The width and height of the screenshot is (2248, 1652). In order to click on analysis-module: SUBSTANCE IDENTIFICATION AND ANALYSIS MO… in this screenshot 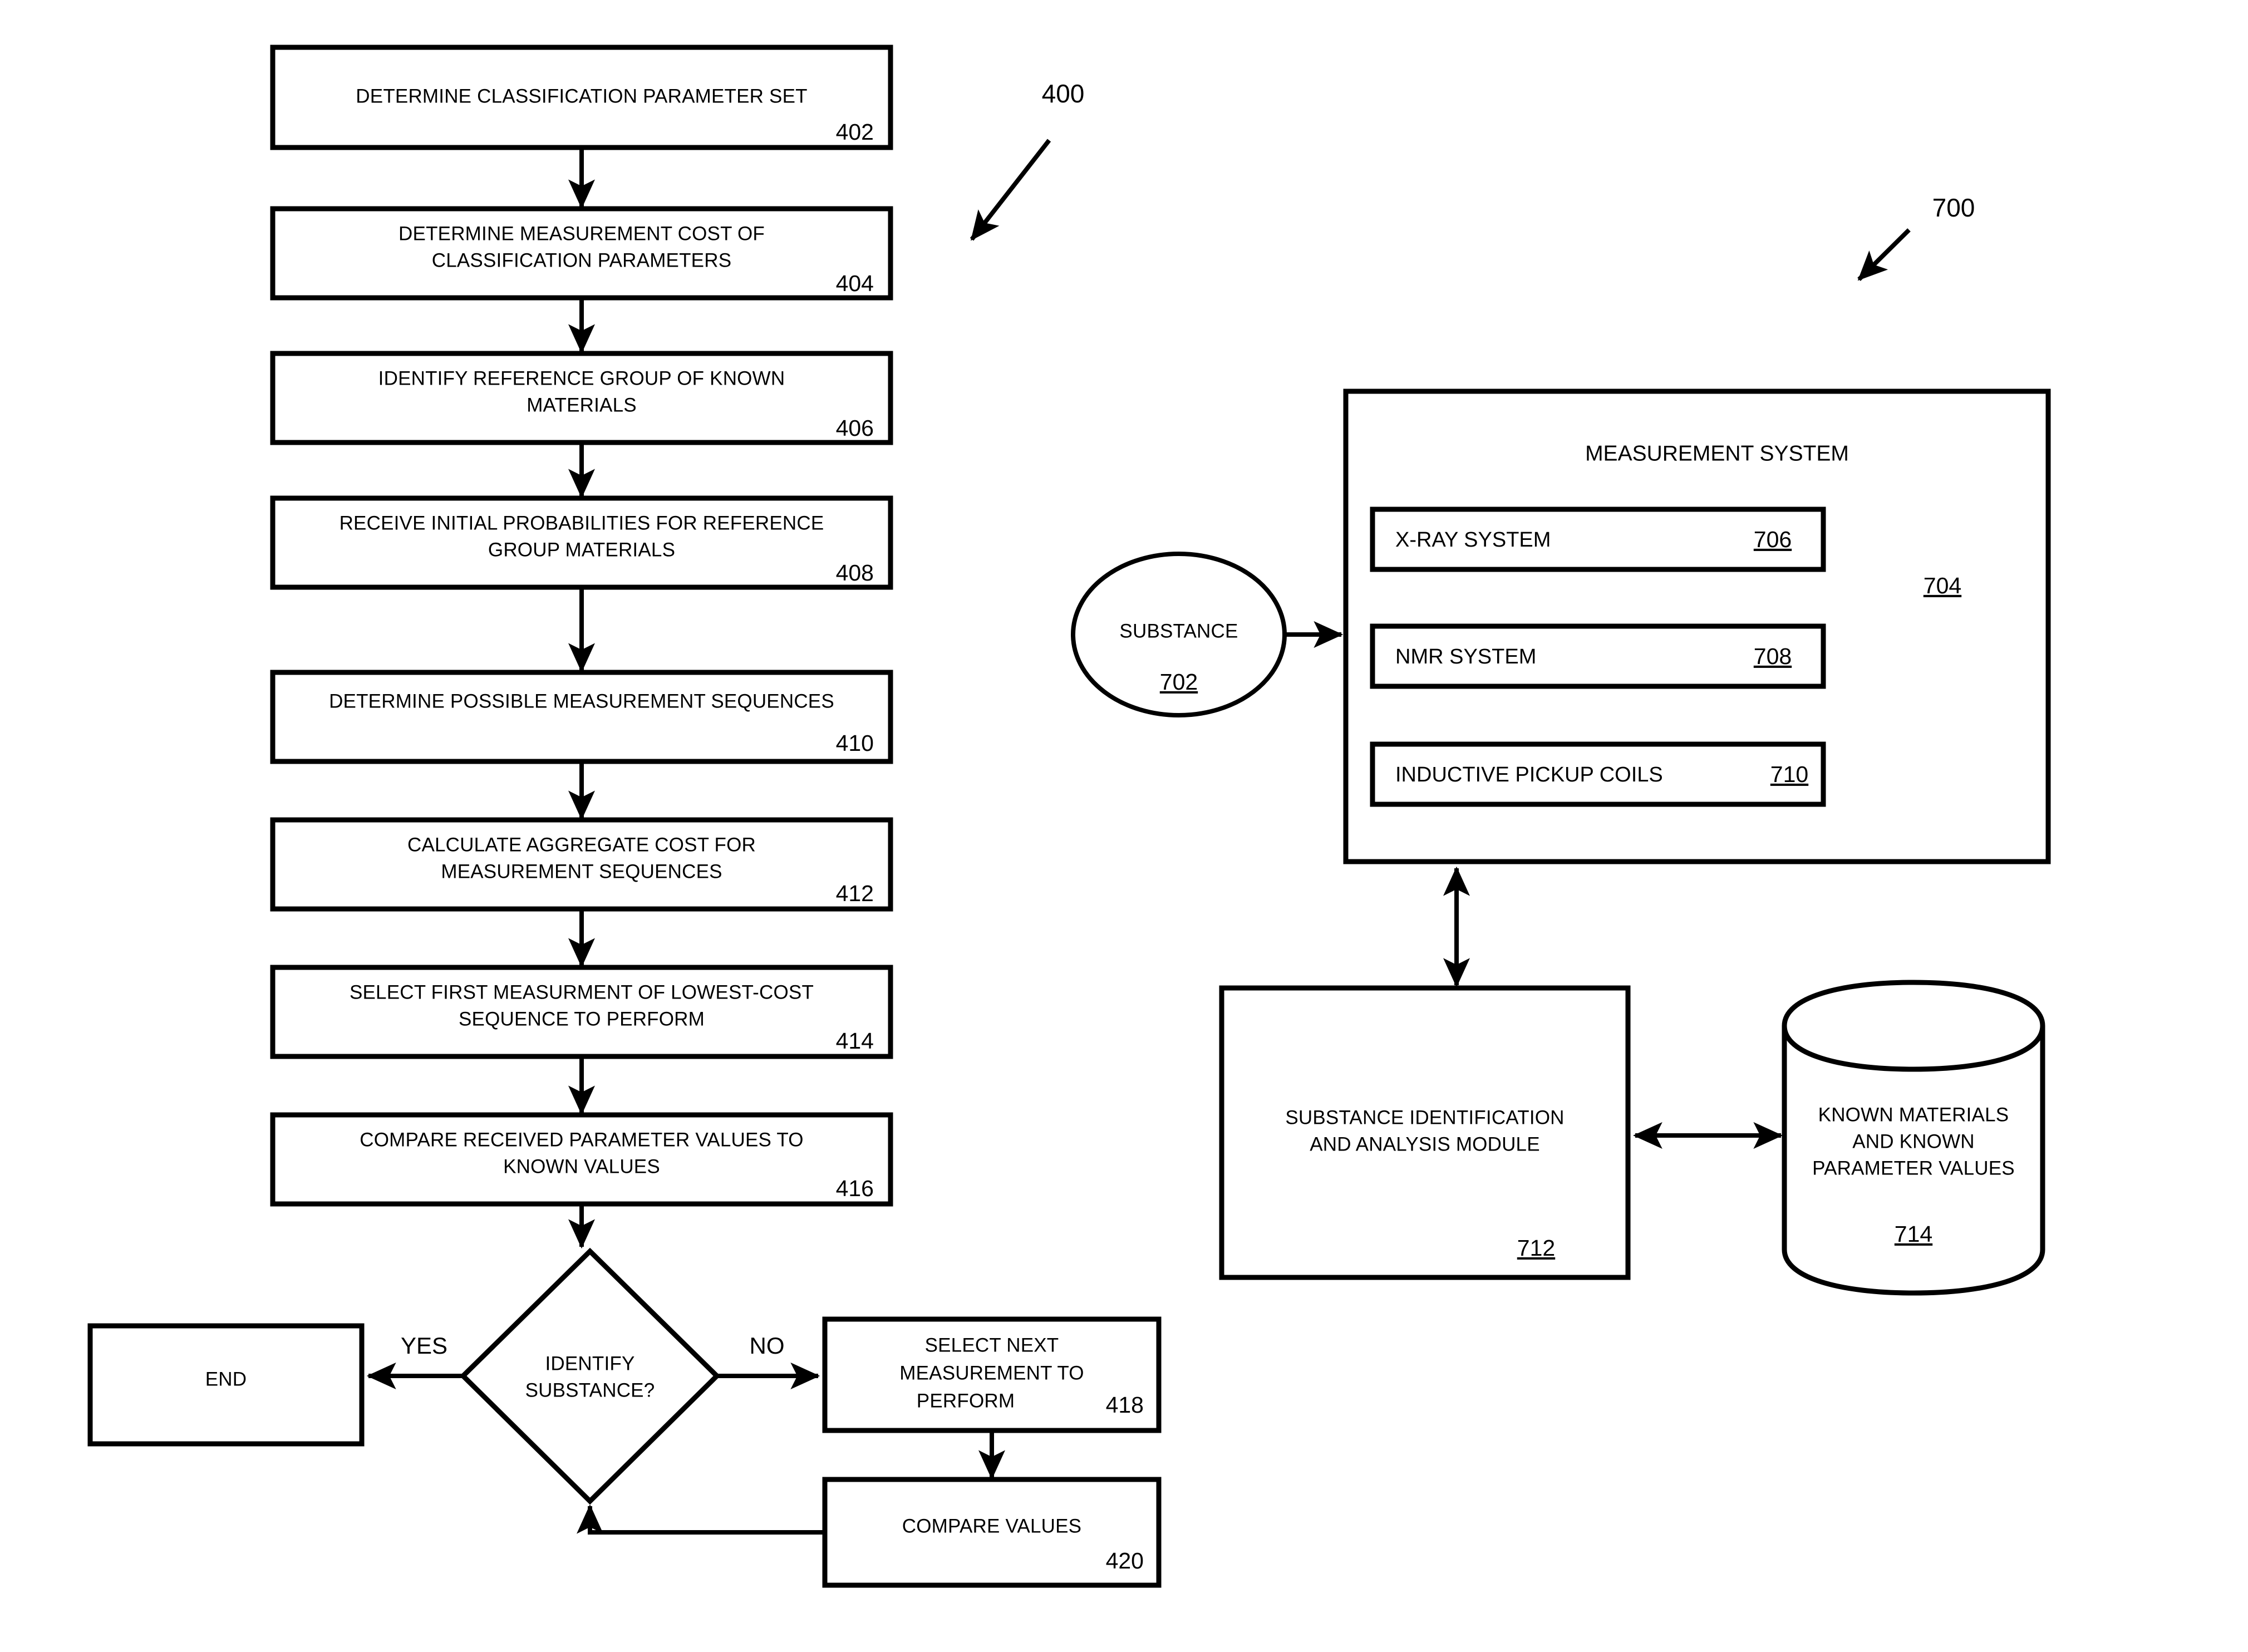, I will do `click(1425, 1132)`.